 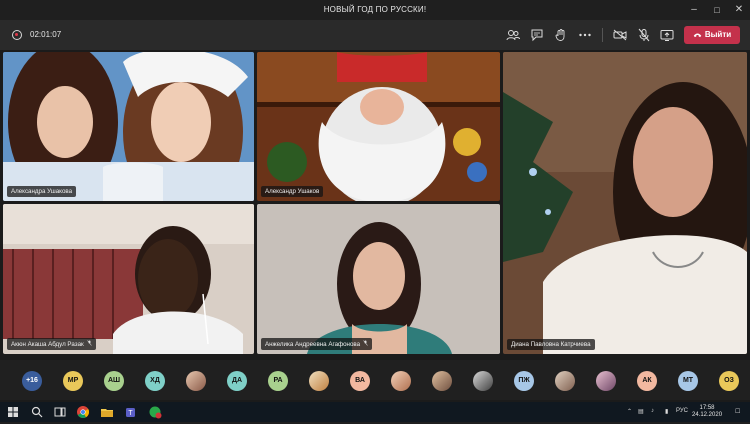 What do you see at coordinates (718, 34) in the screenshot?
I see `leave-label: Выйти` at bounding box center [718, 34].